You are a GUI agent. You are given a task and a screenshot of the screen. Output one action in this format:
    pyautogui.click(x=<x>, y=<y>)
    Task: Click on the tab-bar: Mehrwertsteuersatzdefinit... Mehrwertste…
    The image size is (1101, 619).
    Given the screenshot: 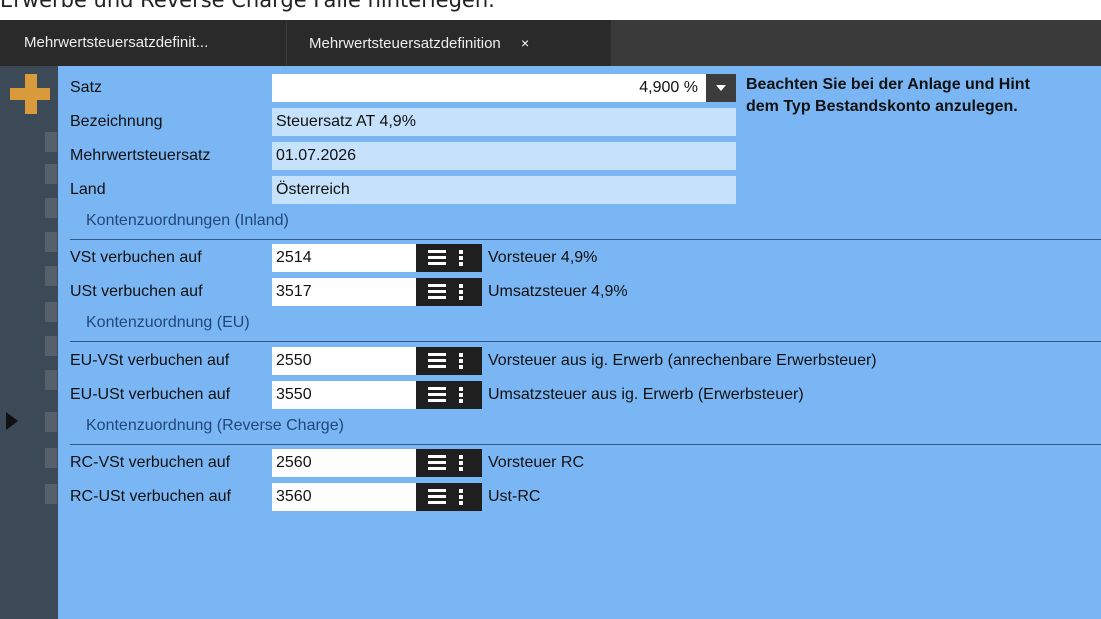 What is the action you would take?
    pyautogui.click(x=550, y=43)
    